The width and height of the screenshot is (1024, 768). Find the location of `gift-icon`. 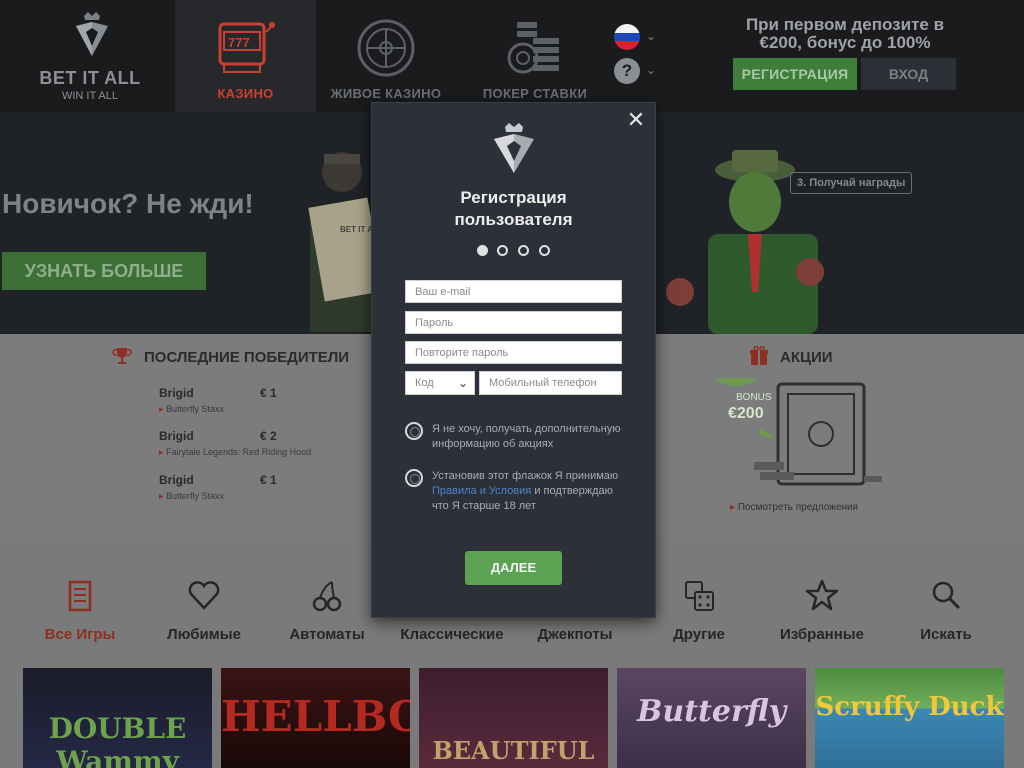

gift-icon is located at coordinates (759, 355).